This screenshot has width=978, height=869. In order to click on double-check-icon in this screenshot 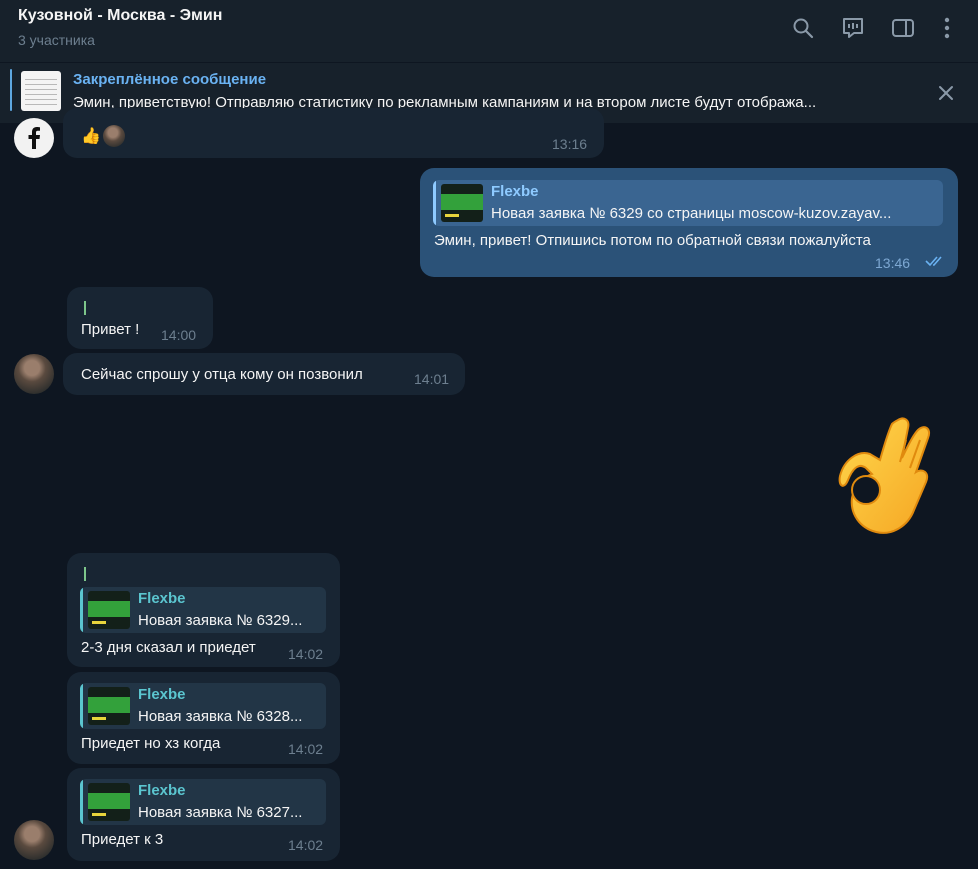, I will do `click(936, 262)`.